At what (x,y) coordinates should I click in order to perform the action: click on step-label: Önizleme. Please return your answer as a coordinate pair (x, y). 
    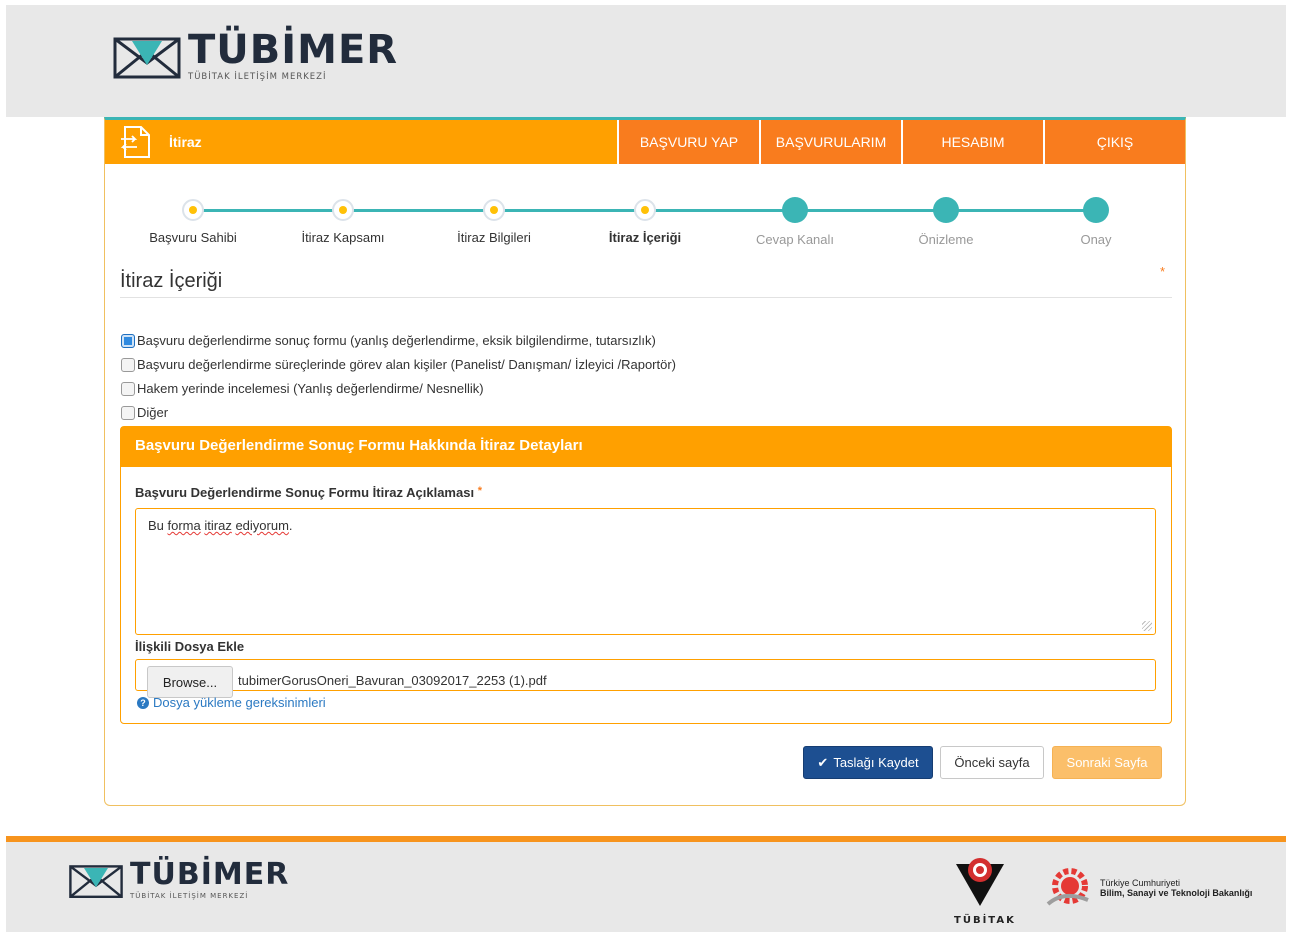
    Looking at the image, I should click on (946, 239).